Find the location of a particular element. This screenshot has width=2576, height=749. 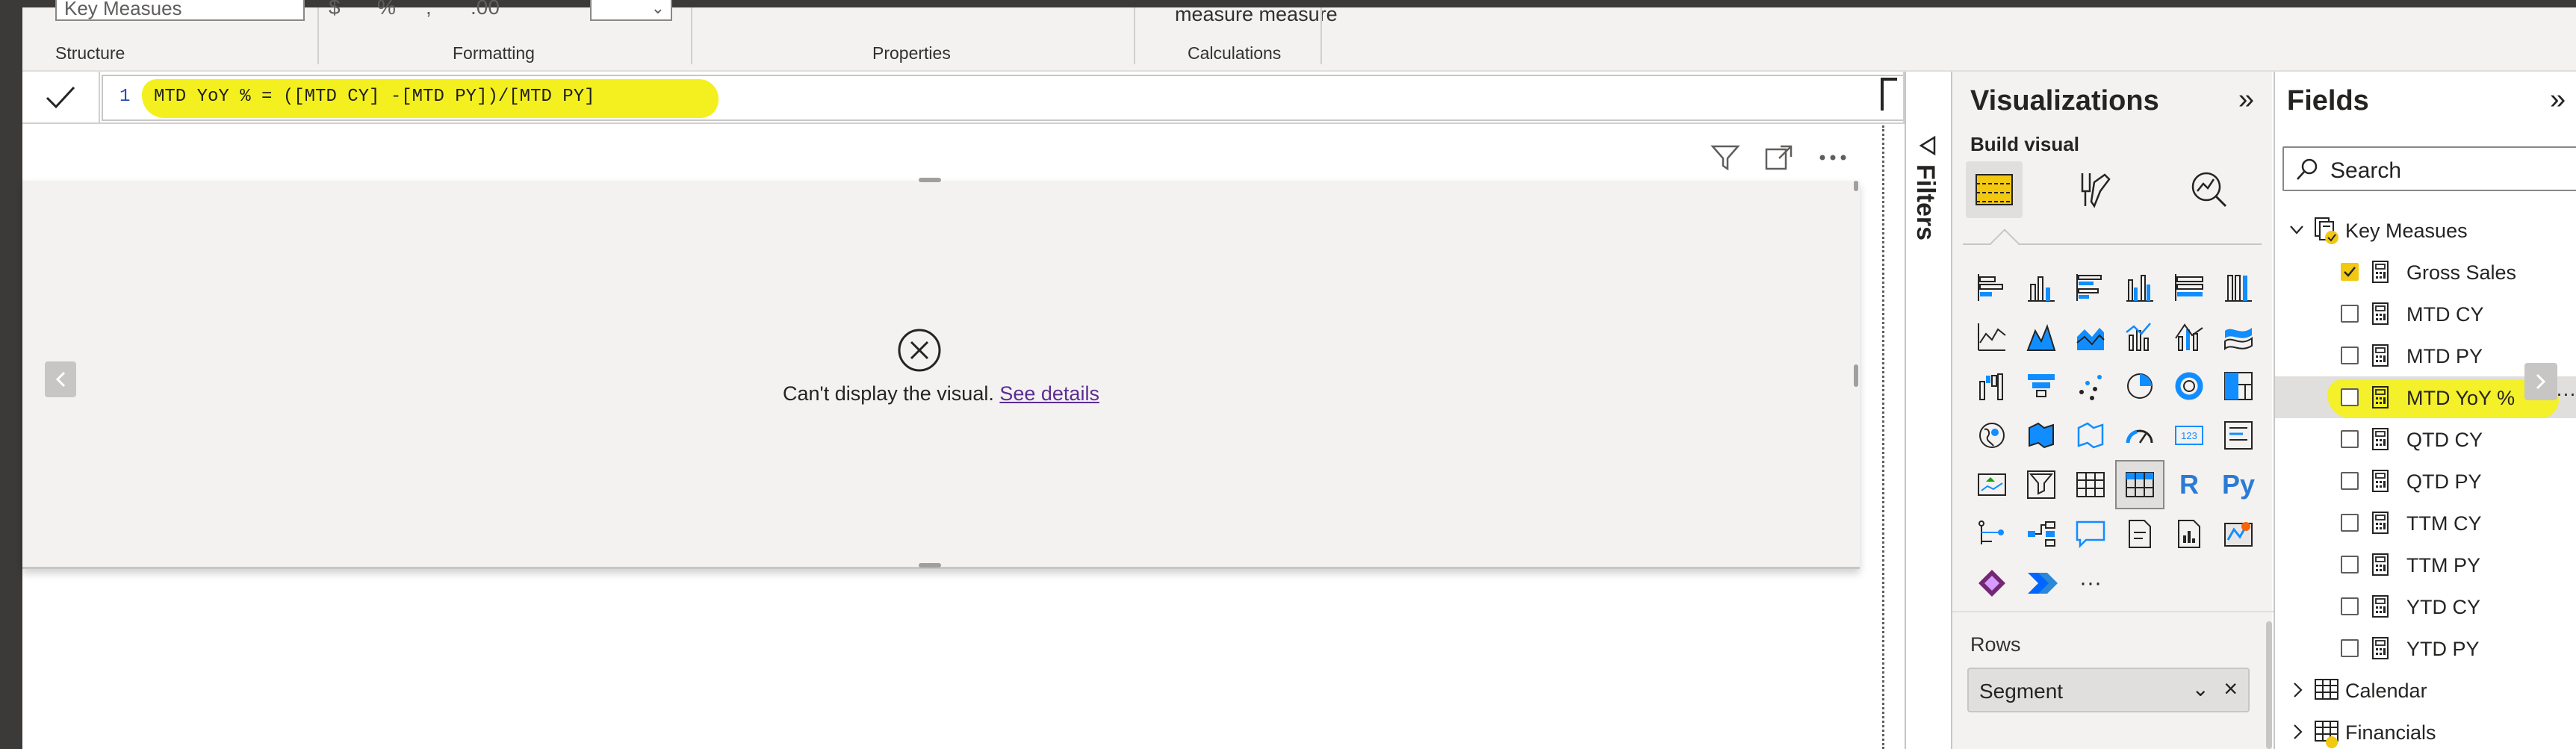

table-row-key-measues: Key Measues is located at coordinates (2425, 230).